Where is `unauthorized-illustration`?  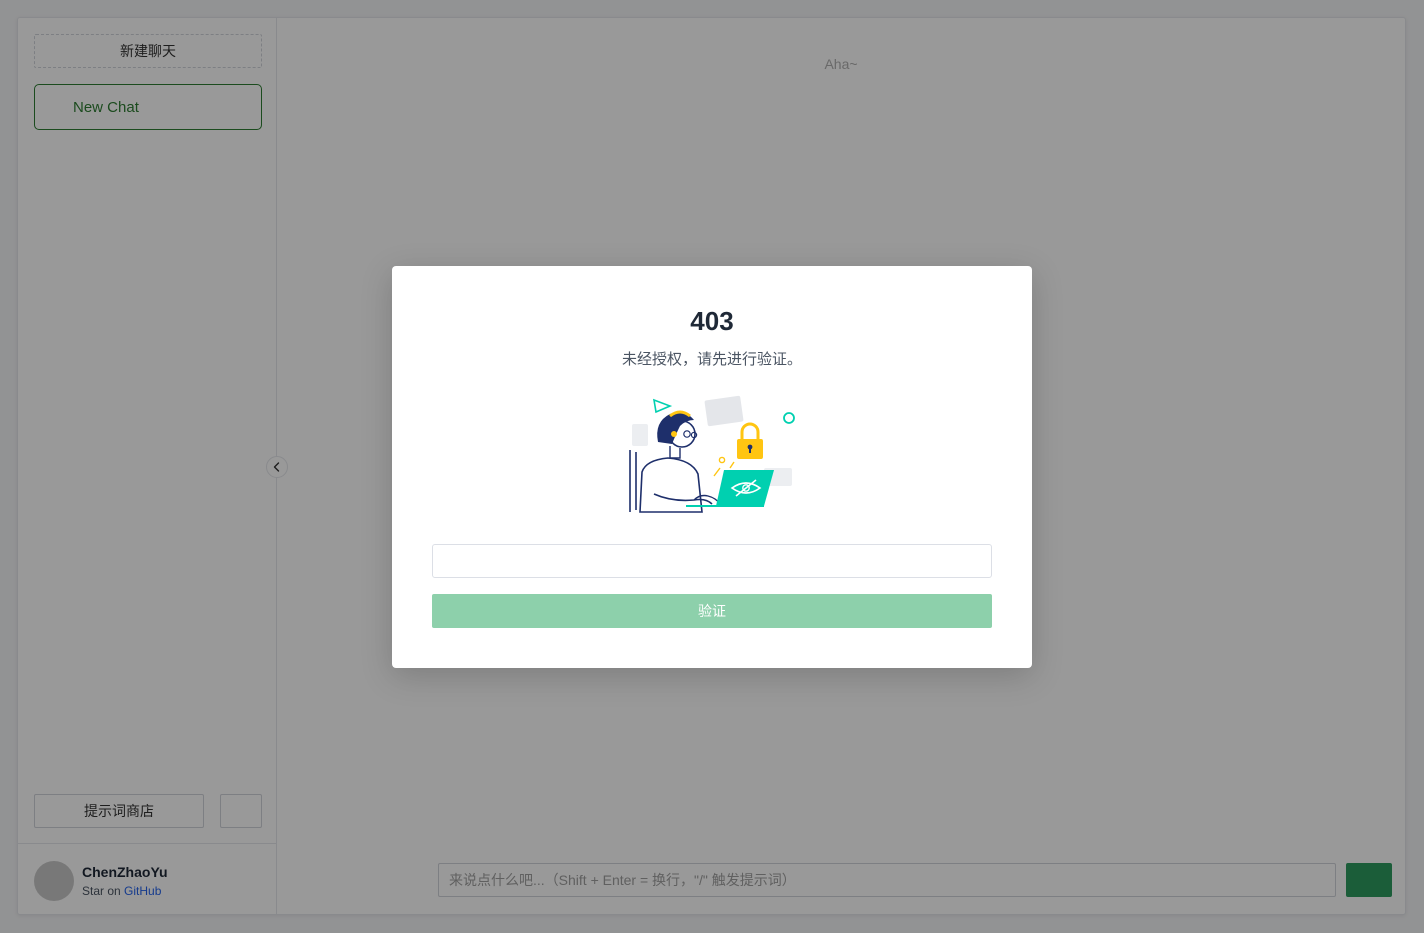 unauthorized-illustration is located at coordinates (712, 454).